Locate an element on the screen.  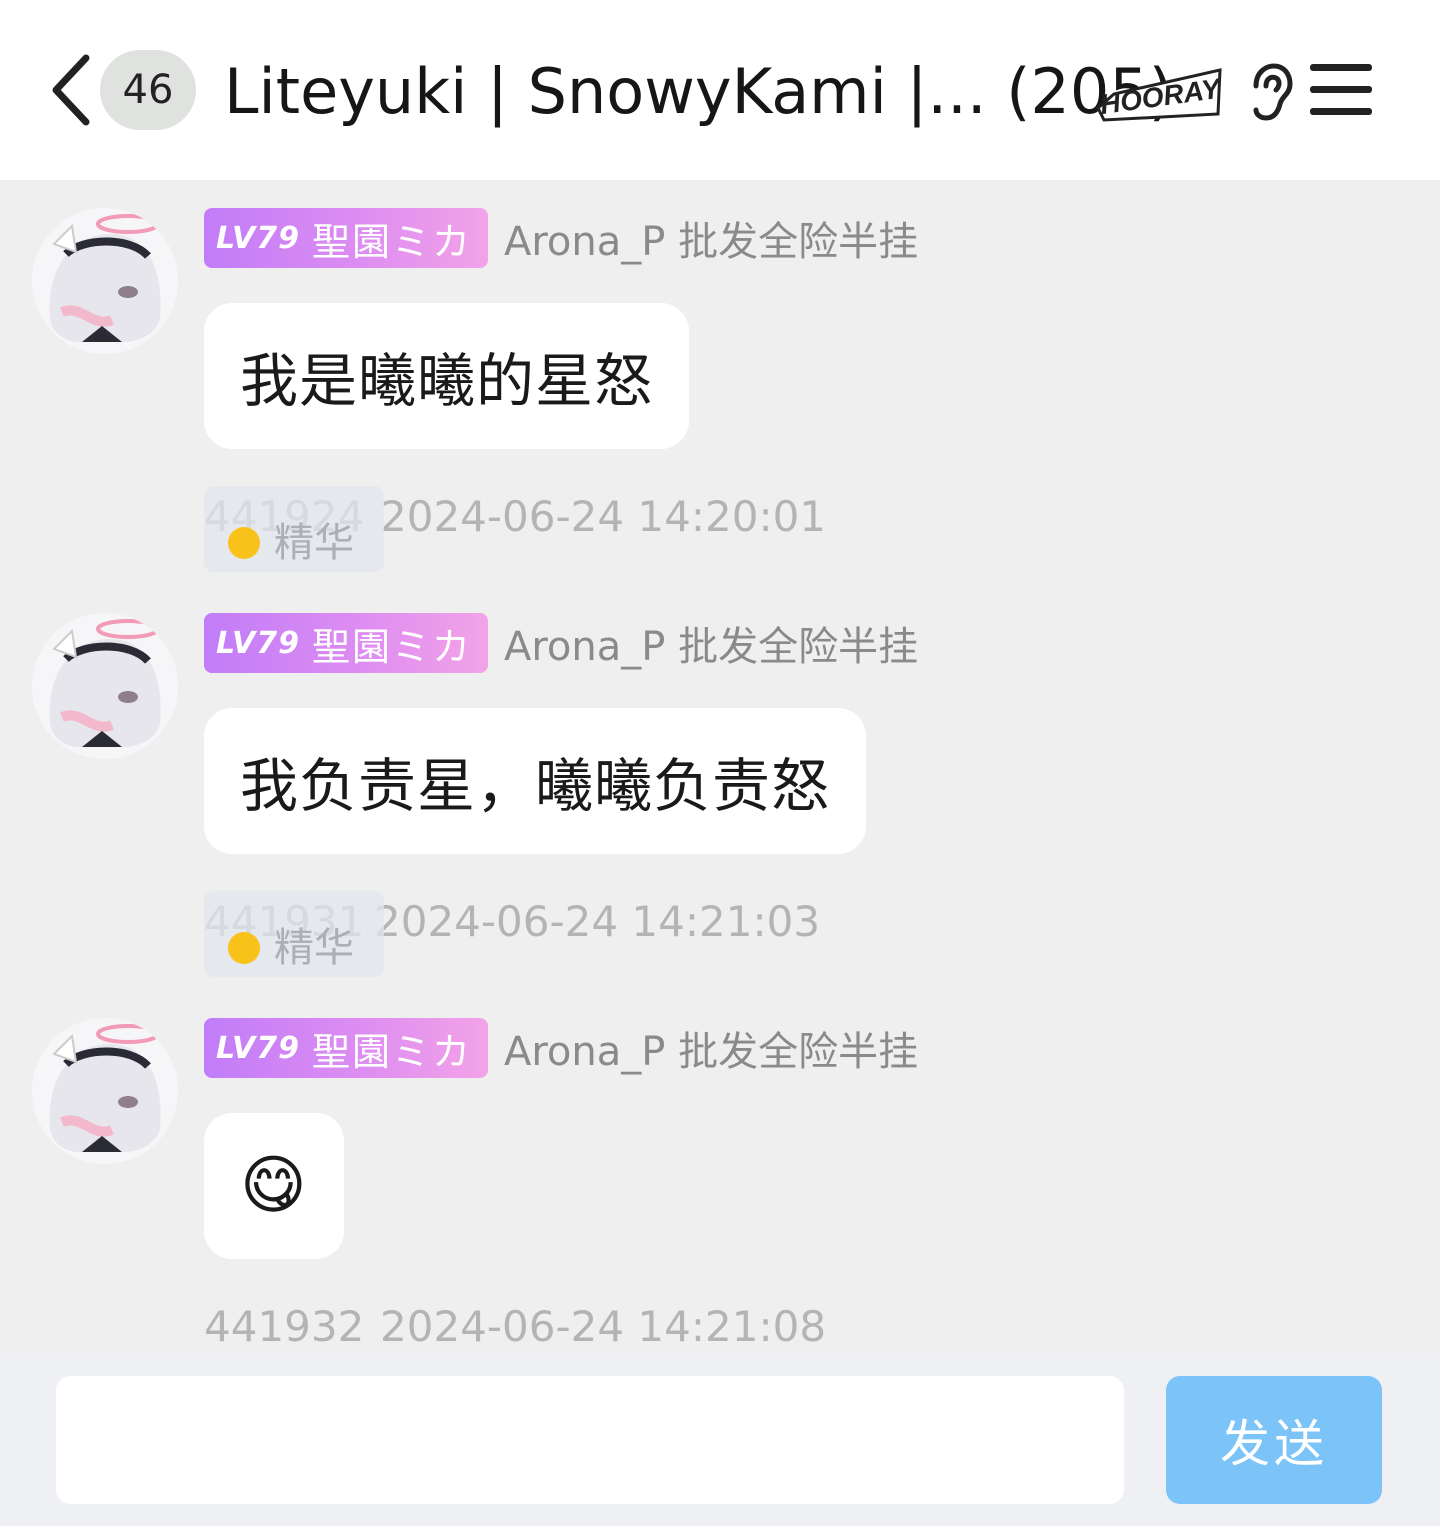
input-bar: 发送 is located at coordinates (720, 1440).